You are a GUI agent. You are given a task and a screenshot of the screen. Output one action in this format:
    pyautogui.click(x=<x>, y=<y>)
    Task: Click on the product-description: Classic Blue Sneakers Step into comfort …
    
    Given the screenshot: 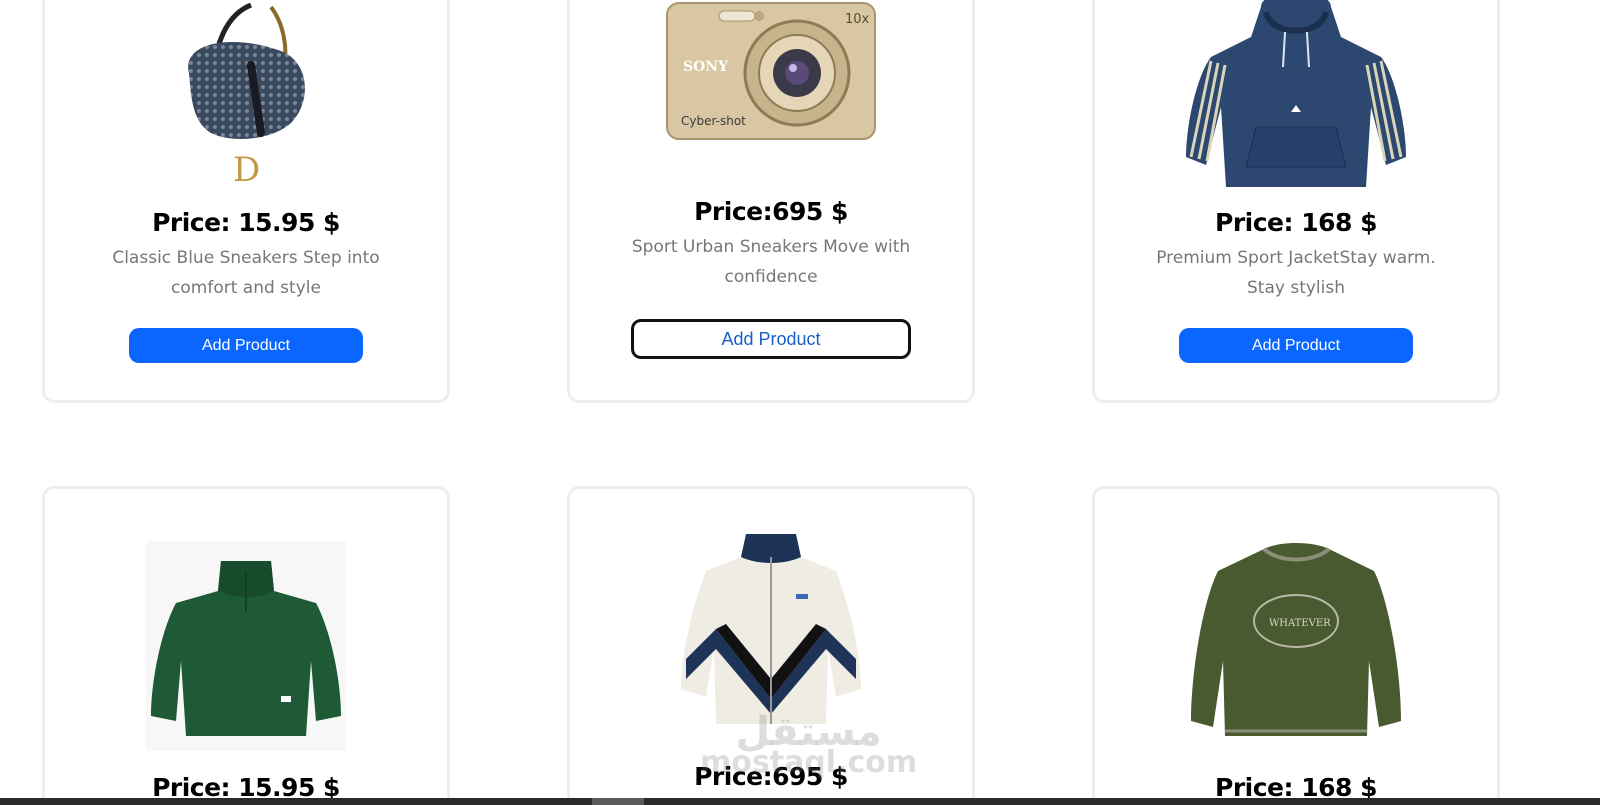 What is the action you would take?
    pyautogui.click(x=246, y=273)
    